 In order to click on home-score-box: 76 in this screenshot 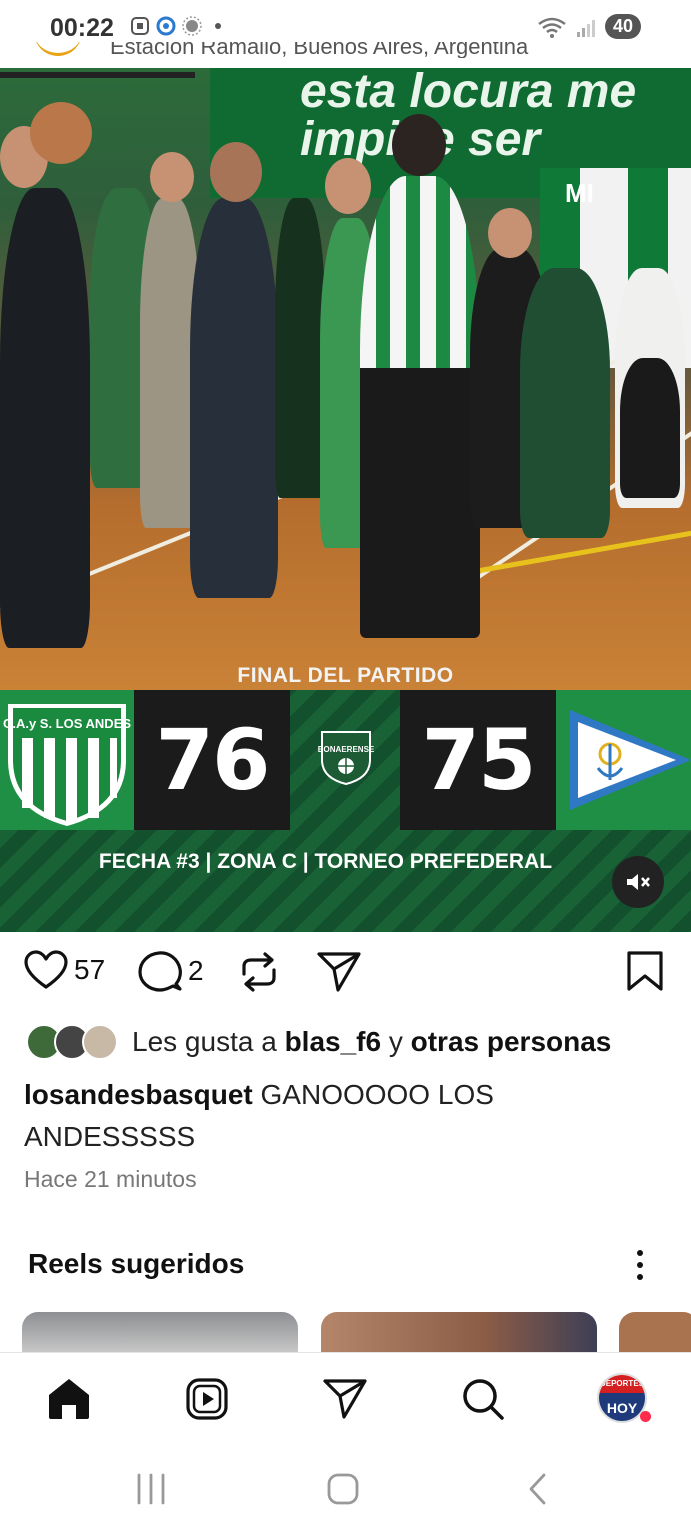, I will do `click(212, 760)`.